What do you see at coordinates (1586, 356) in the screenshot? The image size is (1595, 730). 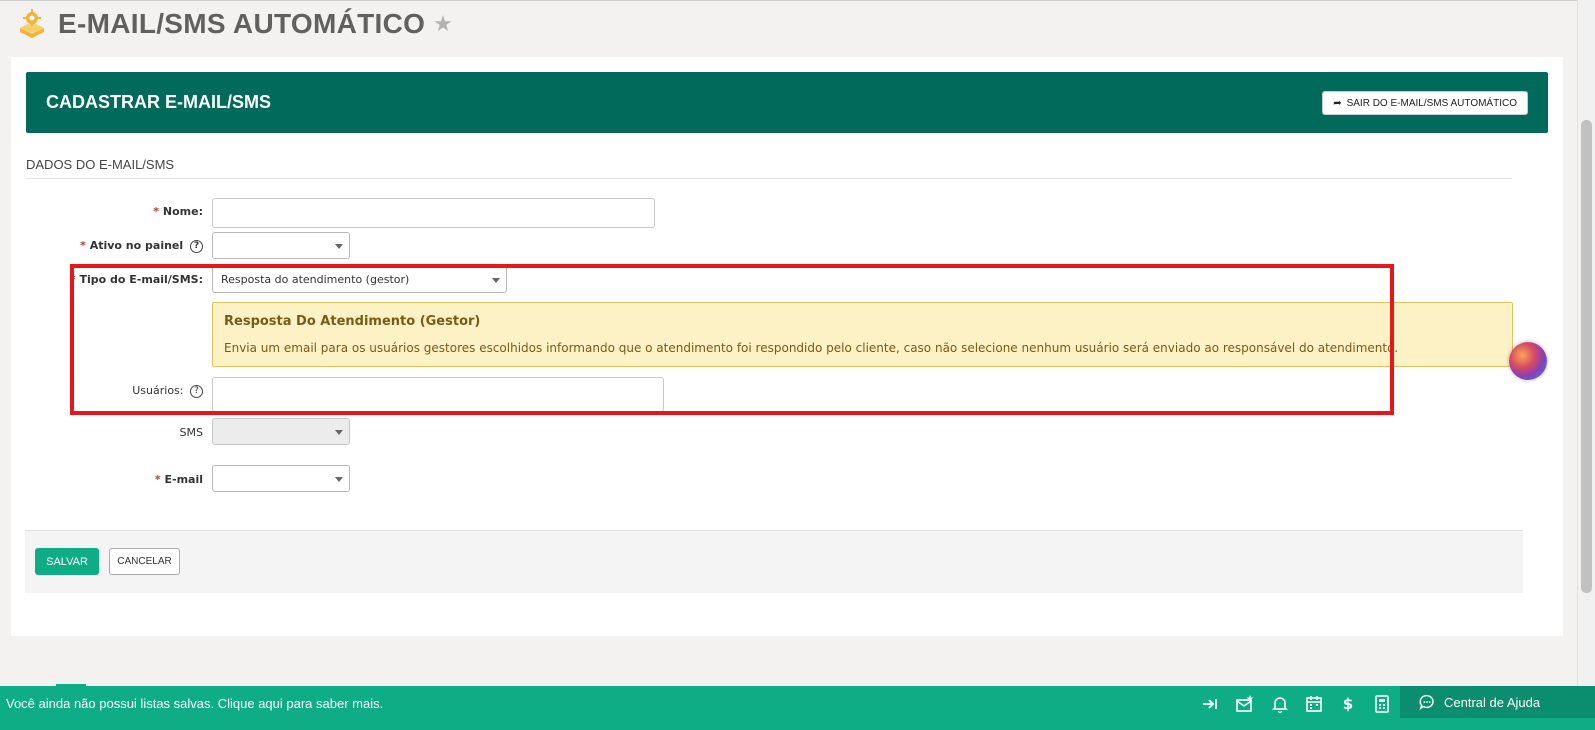 I see `scrollbar-thumb` at bounding box center [1586, 356].